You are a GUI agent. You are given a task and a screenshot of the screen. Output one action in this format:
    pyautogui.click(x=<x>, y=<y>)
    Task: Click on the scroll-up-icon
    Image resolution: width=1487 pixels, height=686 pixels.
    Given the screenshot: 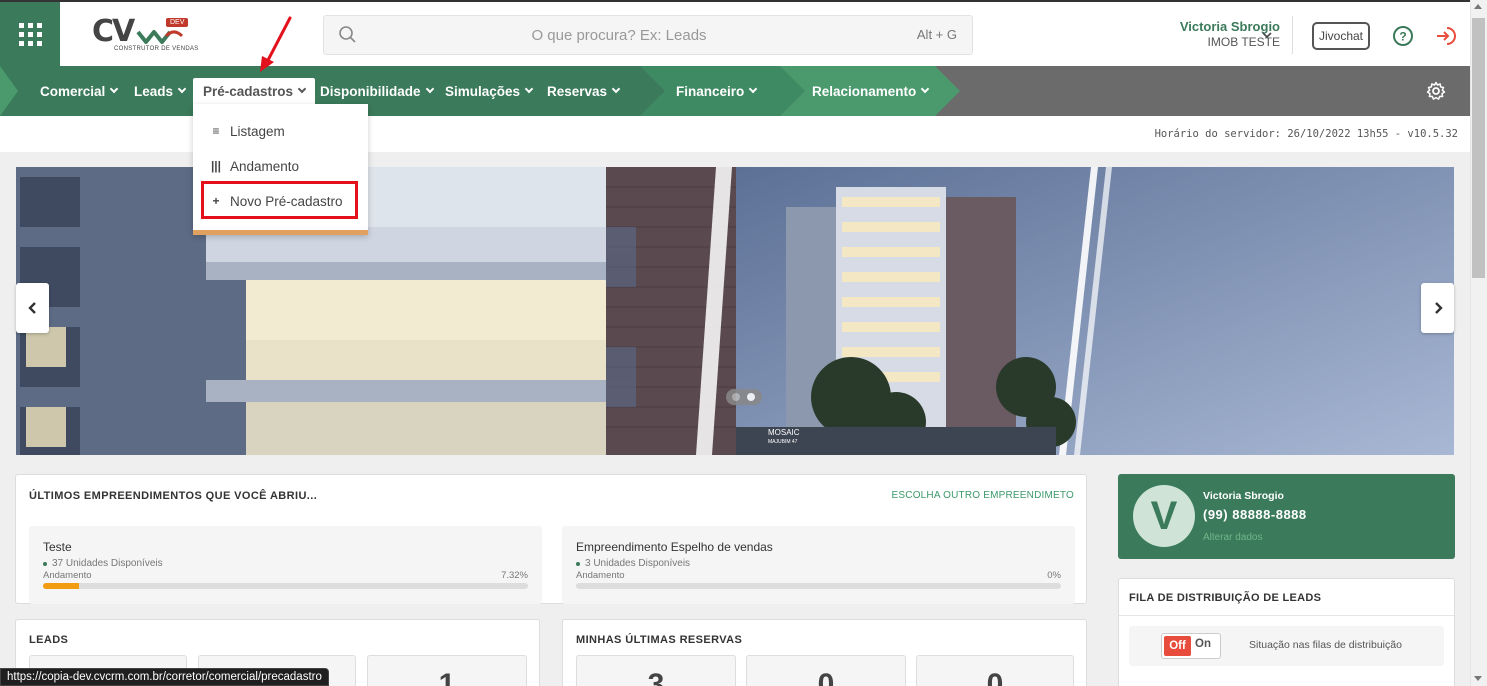 What is the action you would take?
    pyautogui.click(x=1478, y=6)
    